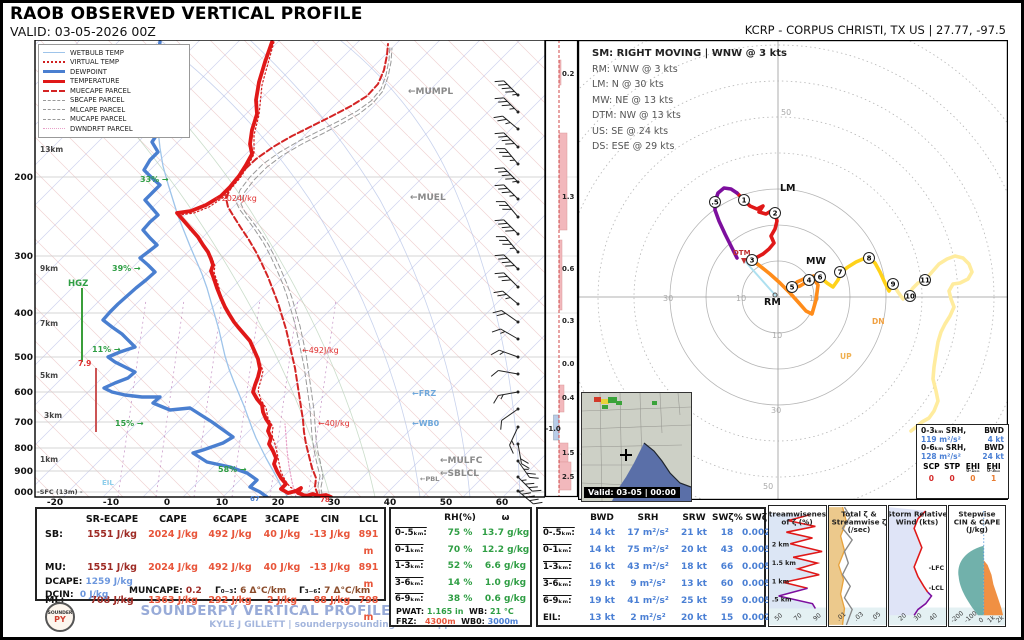 The image size is (1024, 640). What do you see at coordinates (430, 92) in the screenshot?
I see `mumpl-annotation: ←MUMPL` at bounding box center [430, 92].